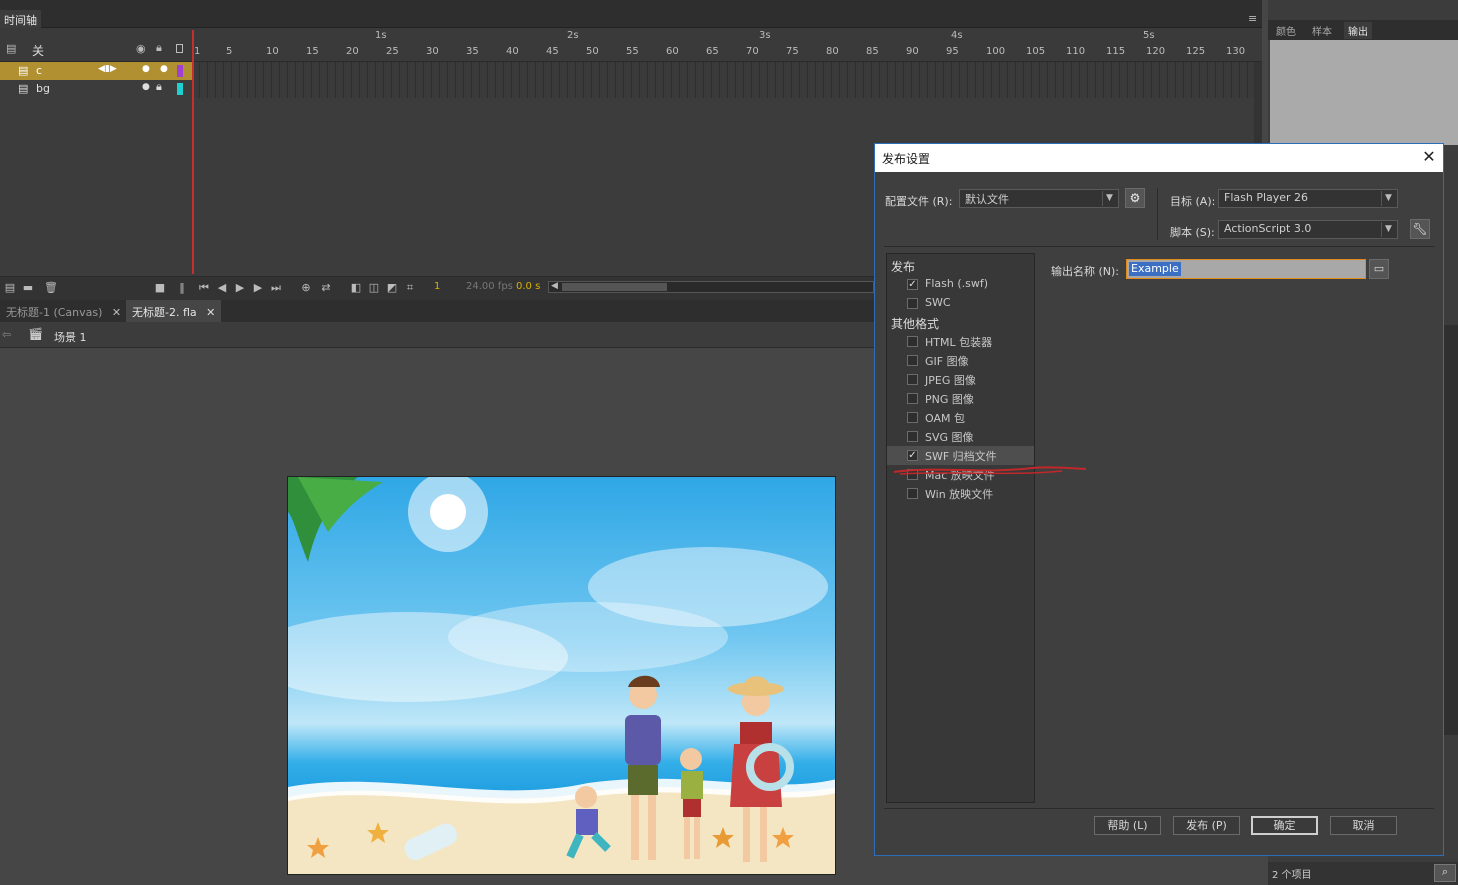 The height and width of the screenshot is (885, 1458). What do you see at coordinates (960, 493) in the screenshot?
I see `list-item-win-projector: Win 放映文件` at bounding box center [960, 493].